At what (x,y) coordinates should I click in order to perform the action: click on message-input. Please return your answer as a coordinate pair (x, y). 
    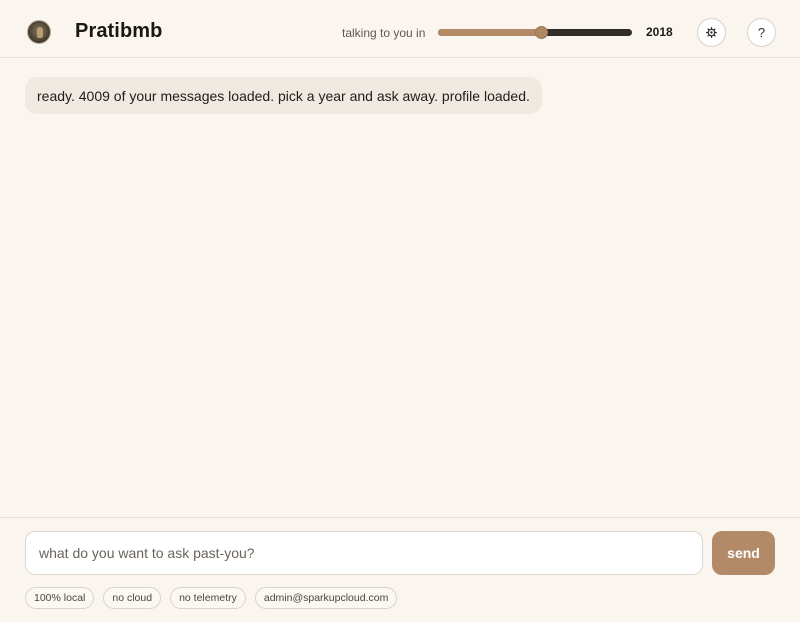
    Looking at the image, I should click on (364, 553).